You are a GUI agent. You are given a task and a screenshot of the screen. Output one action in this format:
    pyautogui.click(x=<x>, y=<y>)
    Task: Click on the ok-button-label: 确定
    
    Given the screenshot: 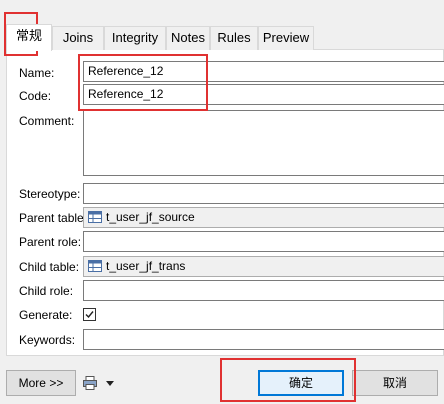 What is the action you would take?
    pyautogui.click(x=300, y=383)
    